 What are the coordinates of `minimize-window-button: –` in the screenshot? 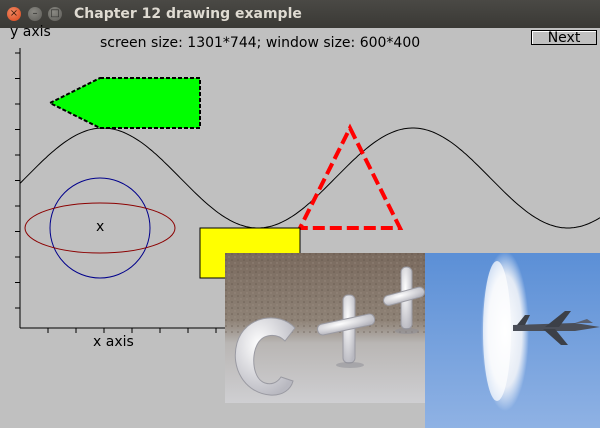 It's located at (35, 14).